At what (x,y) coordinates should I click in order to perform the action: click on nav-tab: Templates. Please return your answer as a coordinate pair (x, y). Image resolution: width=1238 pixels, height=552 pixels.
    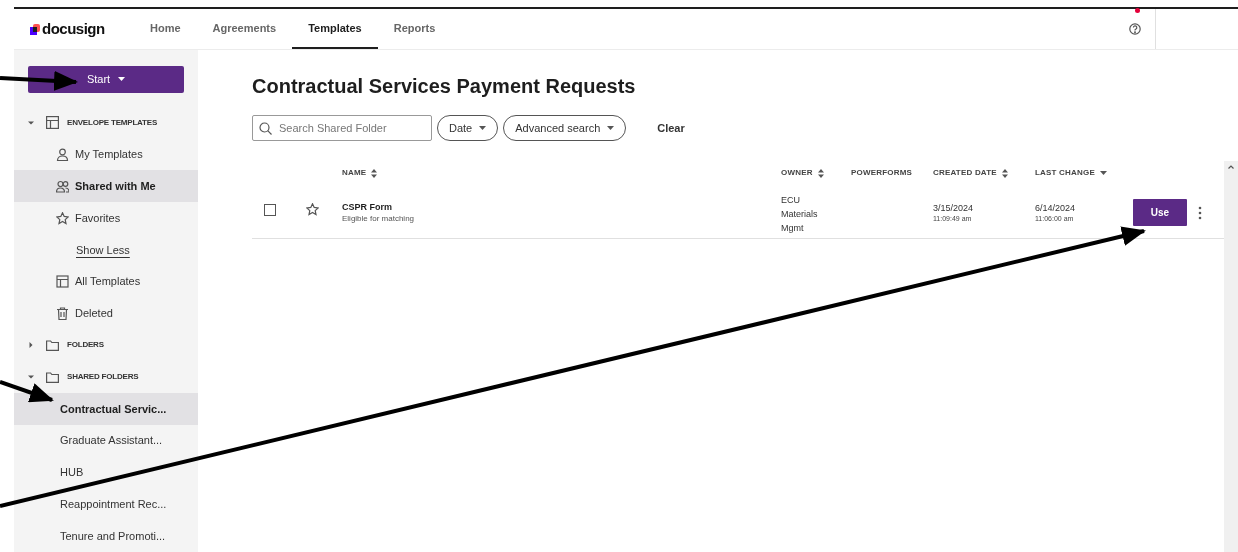
    Looking at the image, I should click on (335, 29).